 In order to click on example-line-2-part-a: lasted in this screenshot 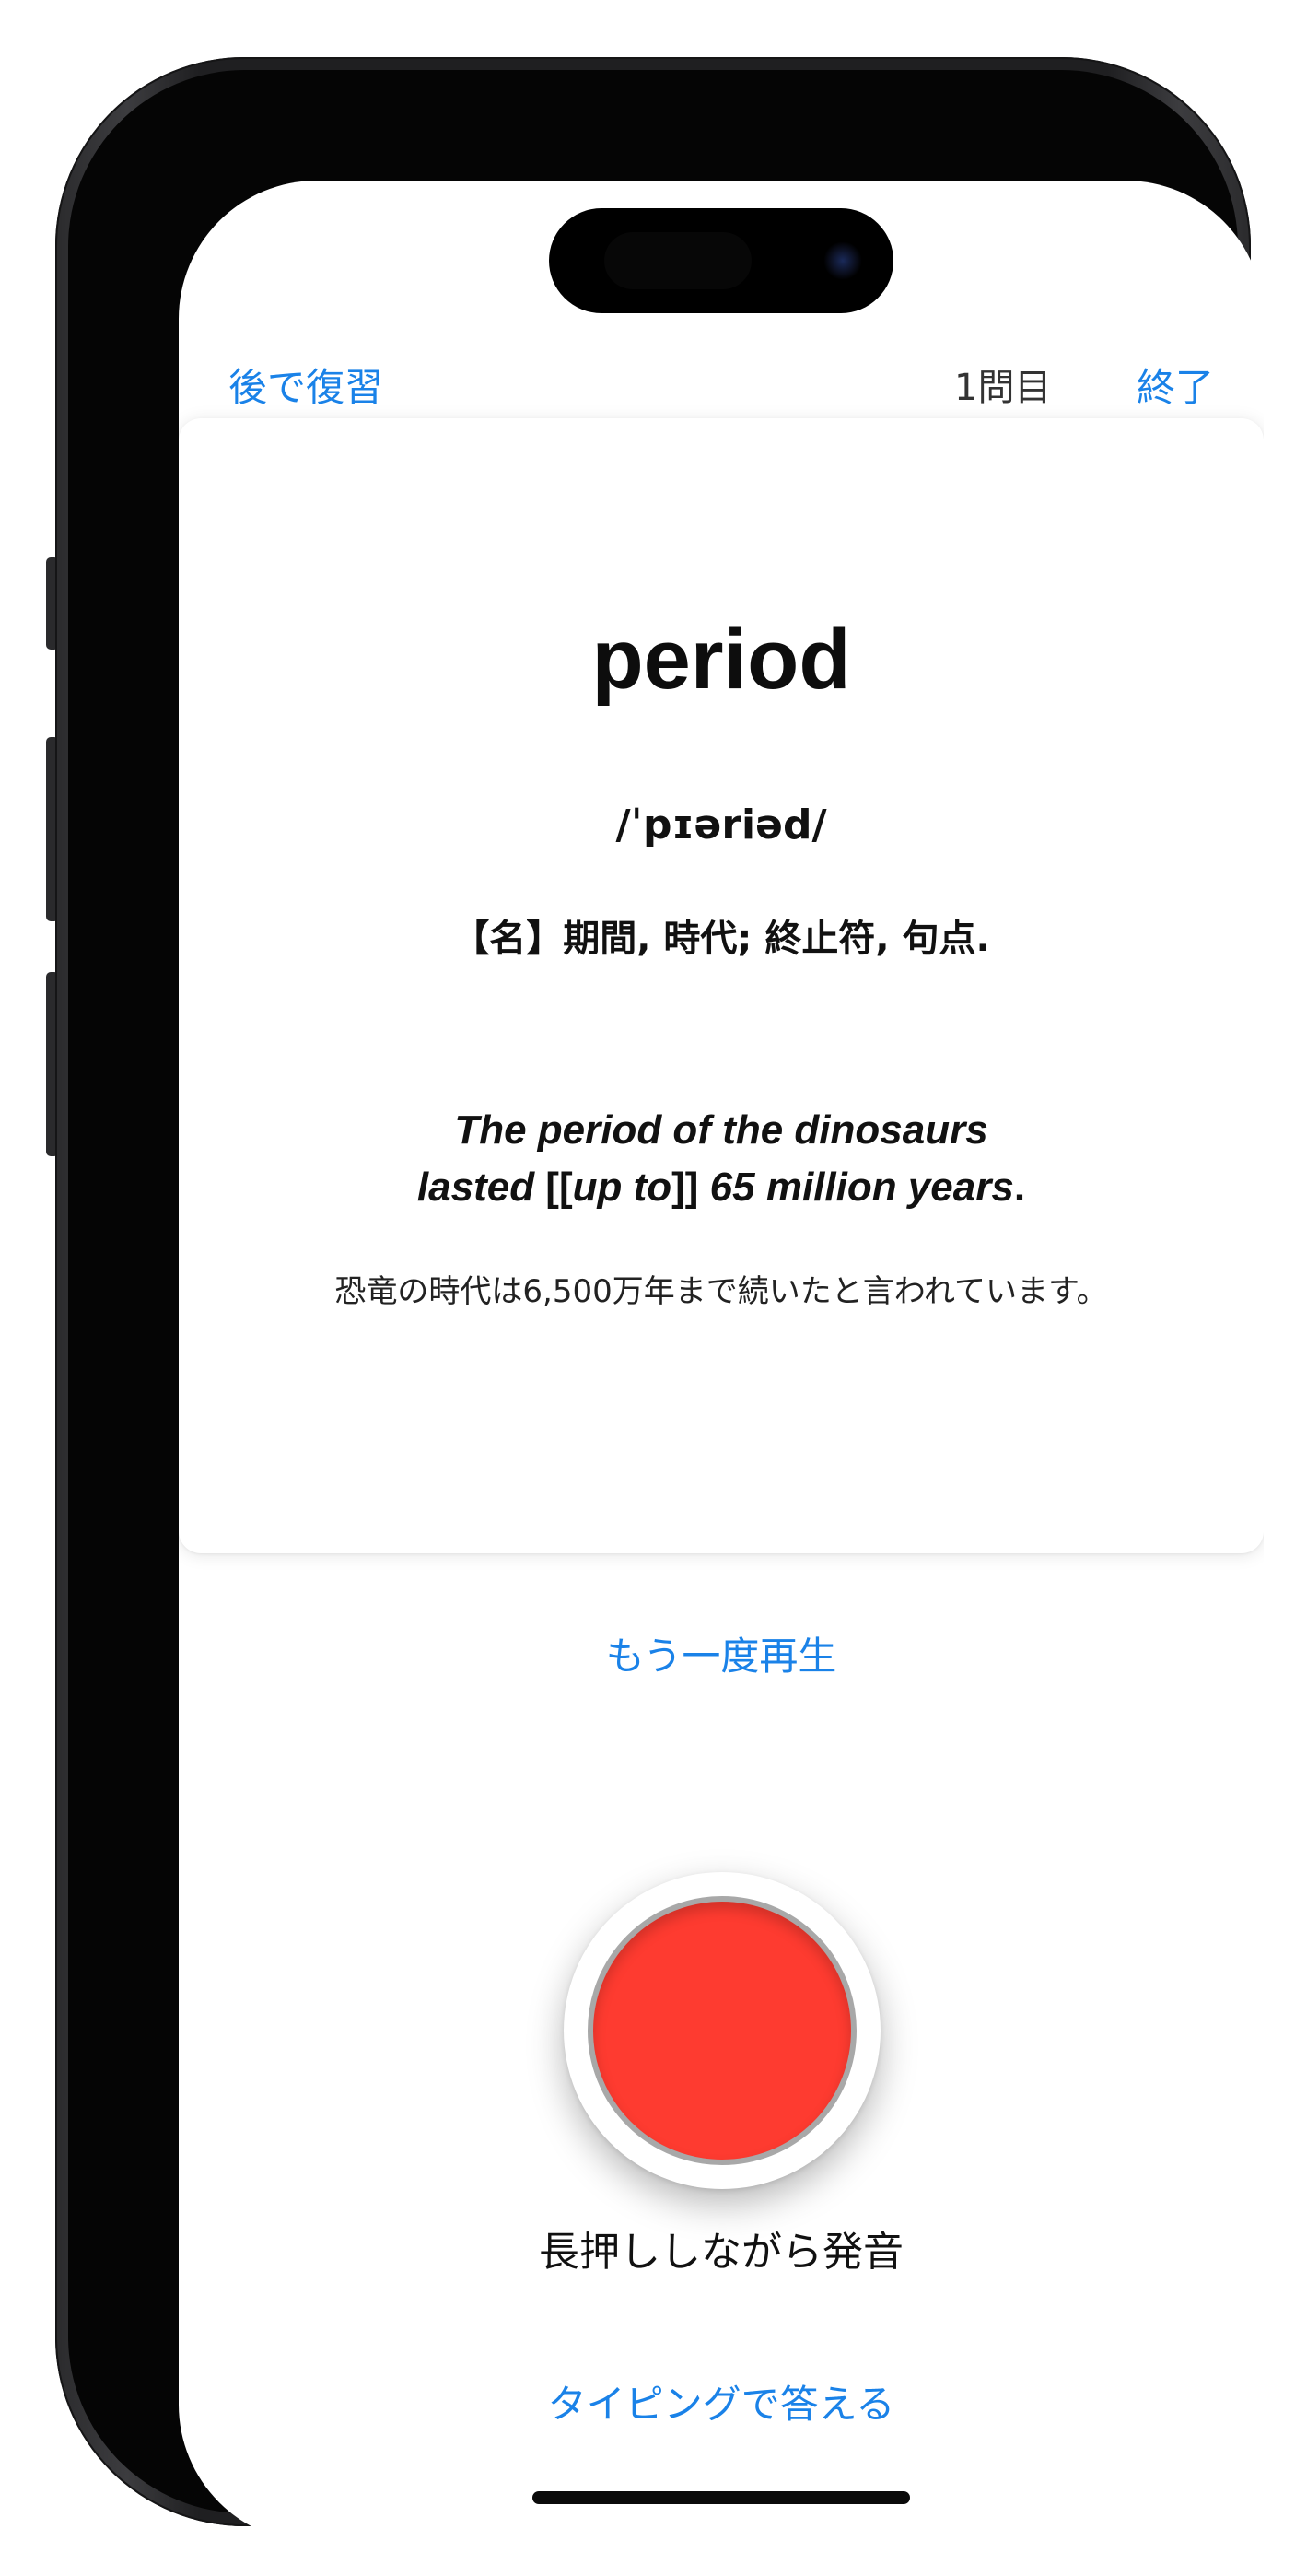, I will do `click(481, 1187)`.